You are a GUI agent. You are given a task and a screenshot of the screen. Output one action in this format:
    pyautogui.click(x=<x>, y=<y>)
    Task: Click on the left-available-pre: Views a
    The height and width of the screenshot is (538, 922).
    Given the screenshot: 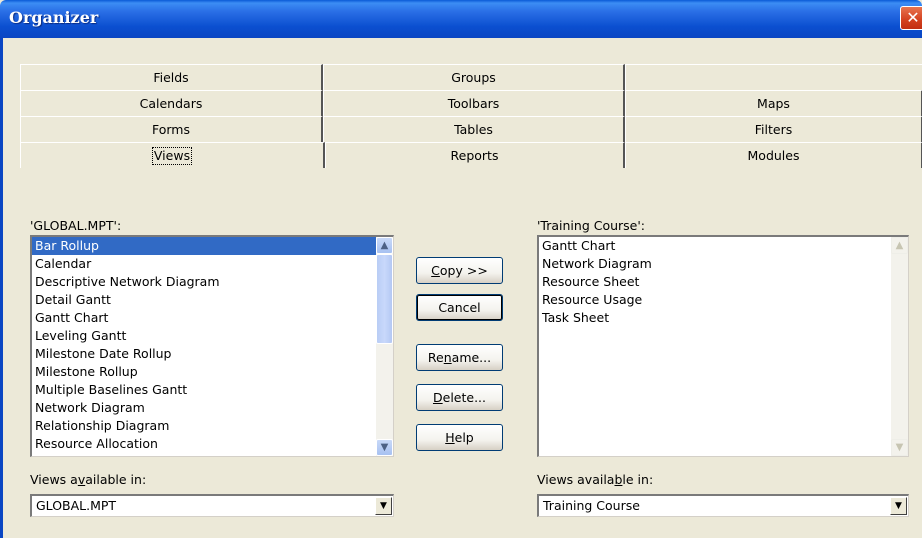 What is the action you would take?
    pyautogui.click(x=54, y=479)
    